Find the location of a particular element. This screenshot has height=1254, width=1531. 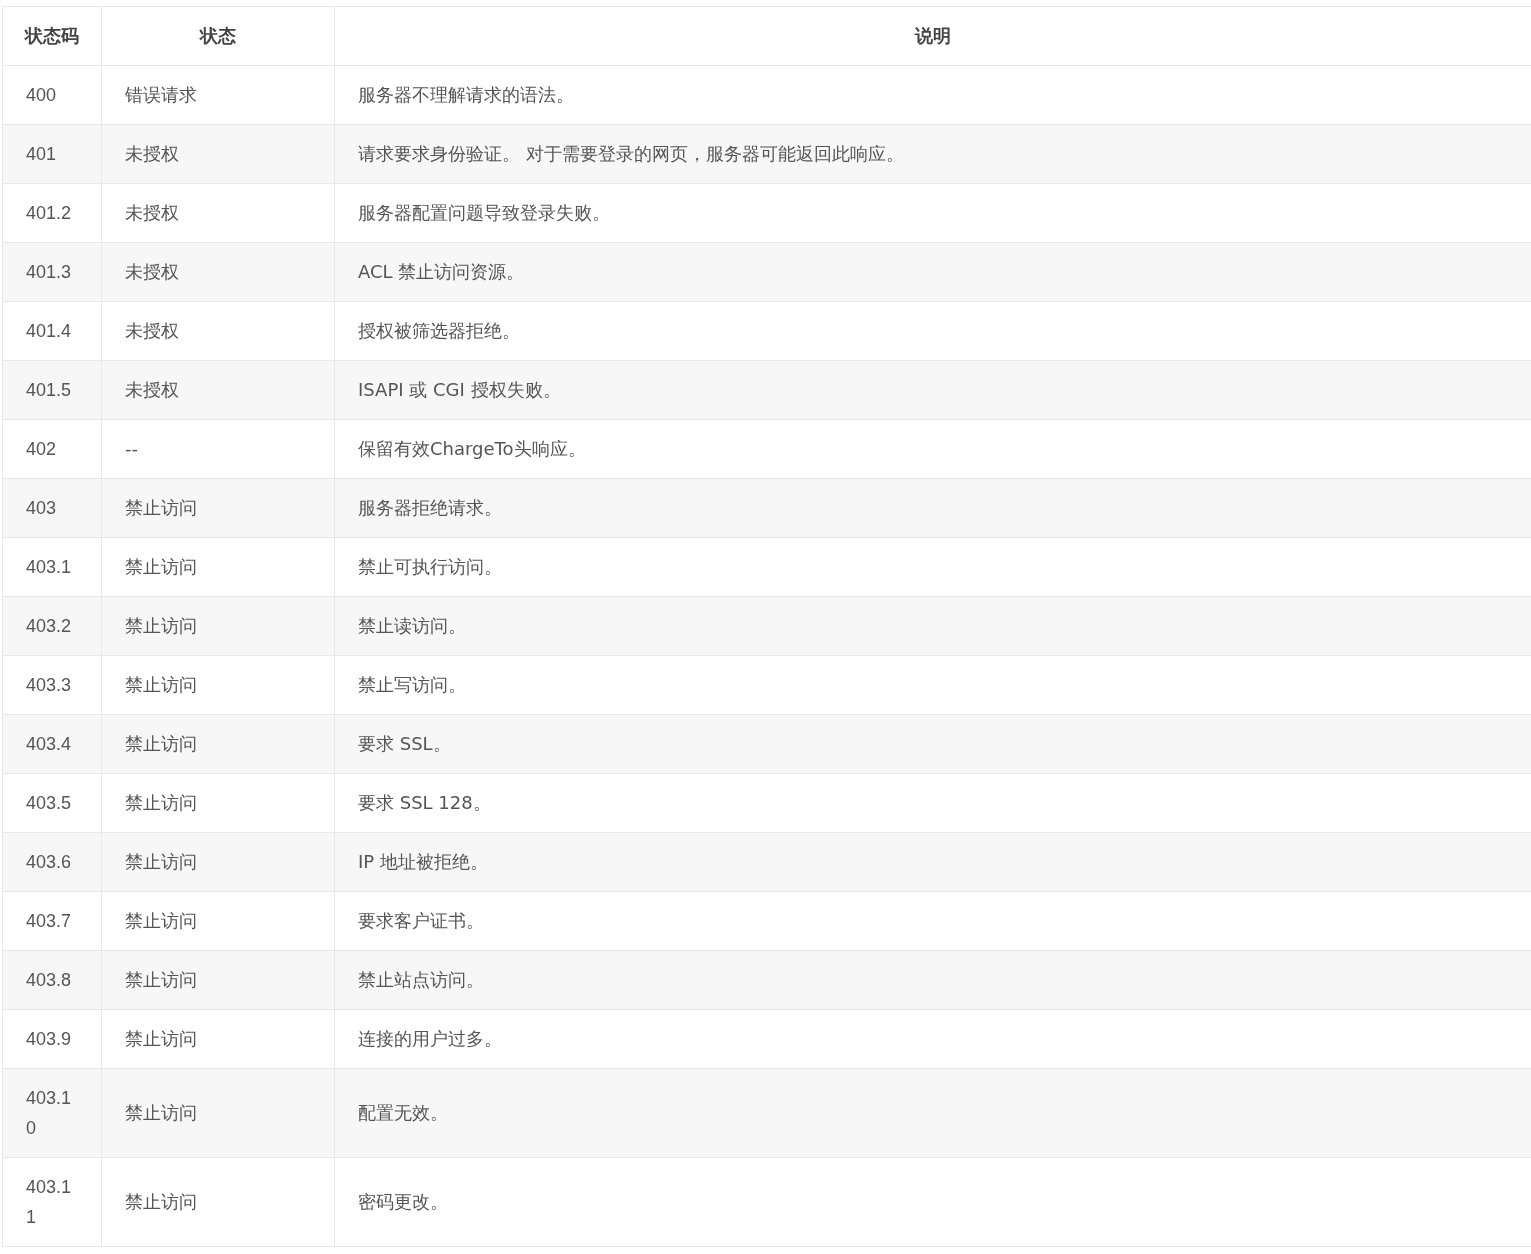

table-cell: 403.10 is located at coordinates (52, 1113).